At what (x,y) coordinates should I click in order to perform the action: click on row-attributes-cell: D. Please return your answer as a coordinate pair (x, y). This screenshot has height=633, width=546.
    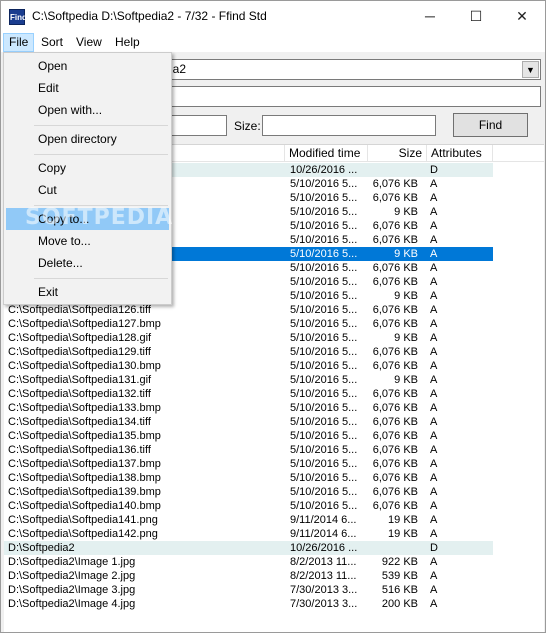
    Looking at the image, I should click on (434, 548).